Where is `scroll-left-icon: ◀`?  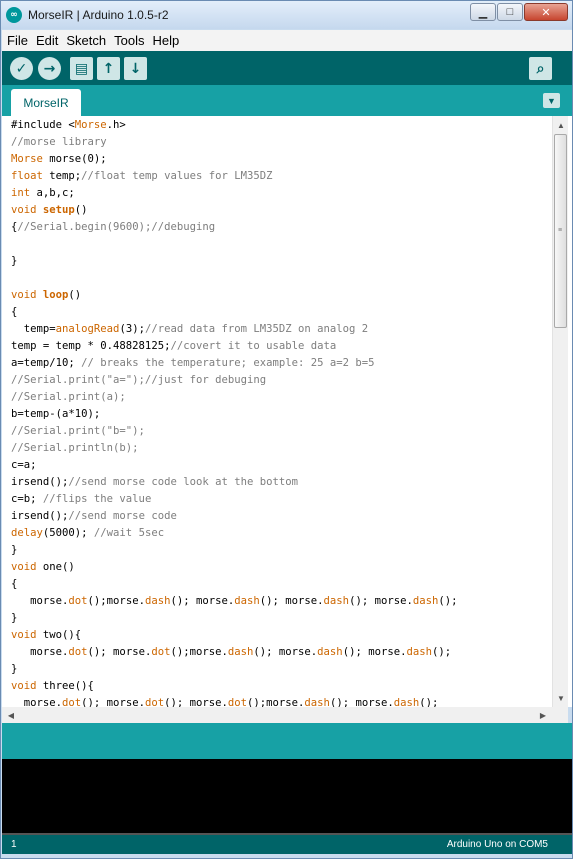
scroll-left-icon: ◀ is located at coordinates (11, 715).